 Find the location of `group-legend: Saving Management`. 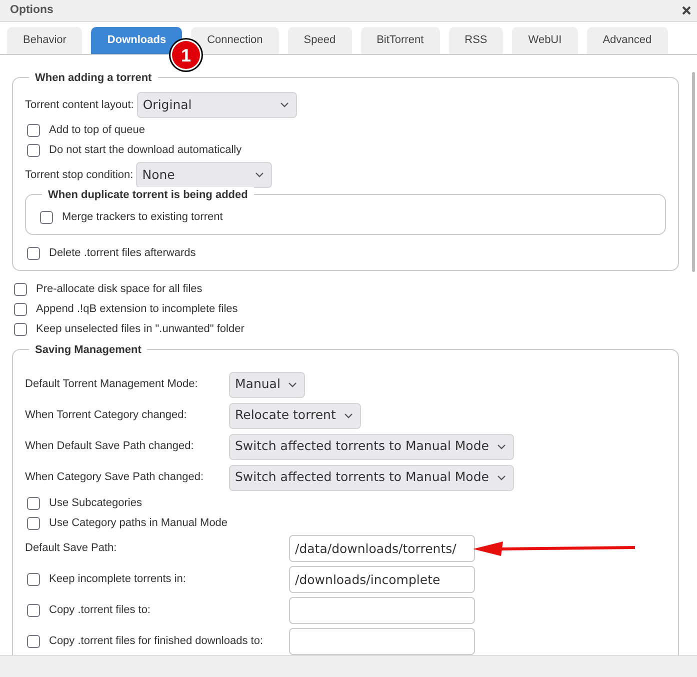

group-legend: Saving Management is located at coordinates (88, 350).